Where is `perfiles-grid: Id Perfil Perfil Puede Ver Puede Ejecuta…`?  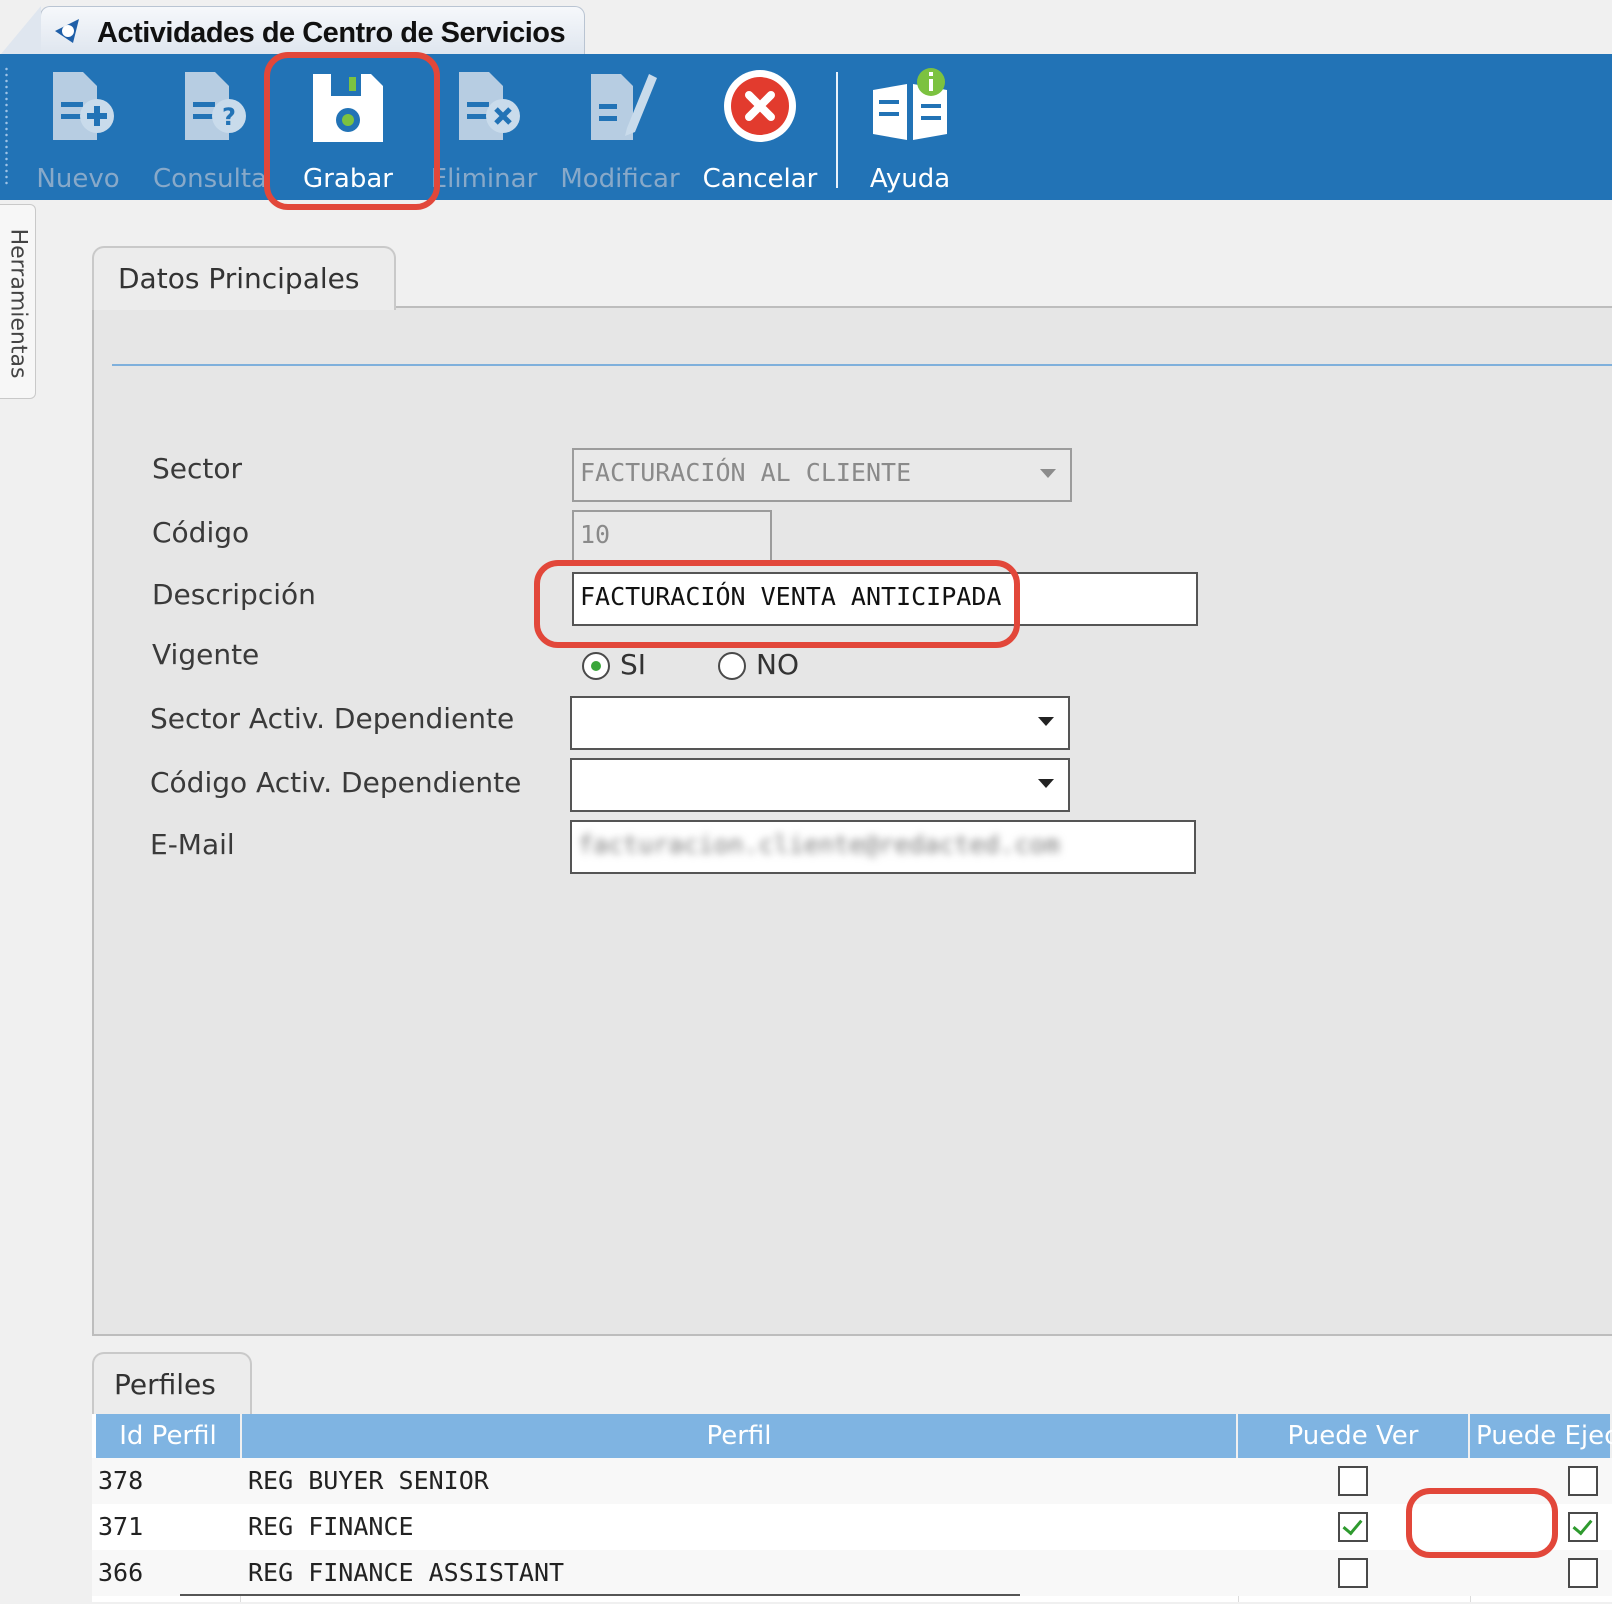
perfiles-grid: Id Perfil Perfil Puede Ver Puede Ejecuta… is located at coordinates (852, 1508).